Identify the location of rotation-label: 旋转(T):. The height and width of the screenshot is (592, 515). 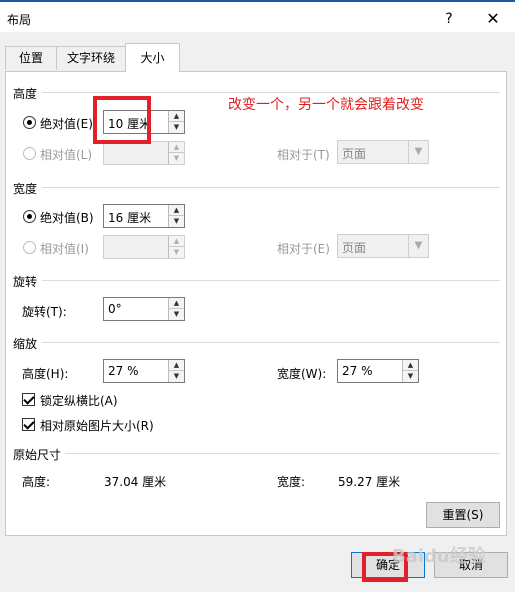
(44, 312).